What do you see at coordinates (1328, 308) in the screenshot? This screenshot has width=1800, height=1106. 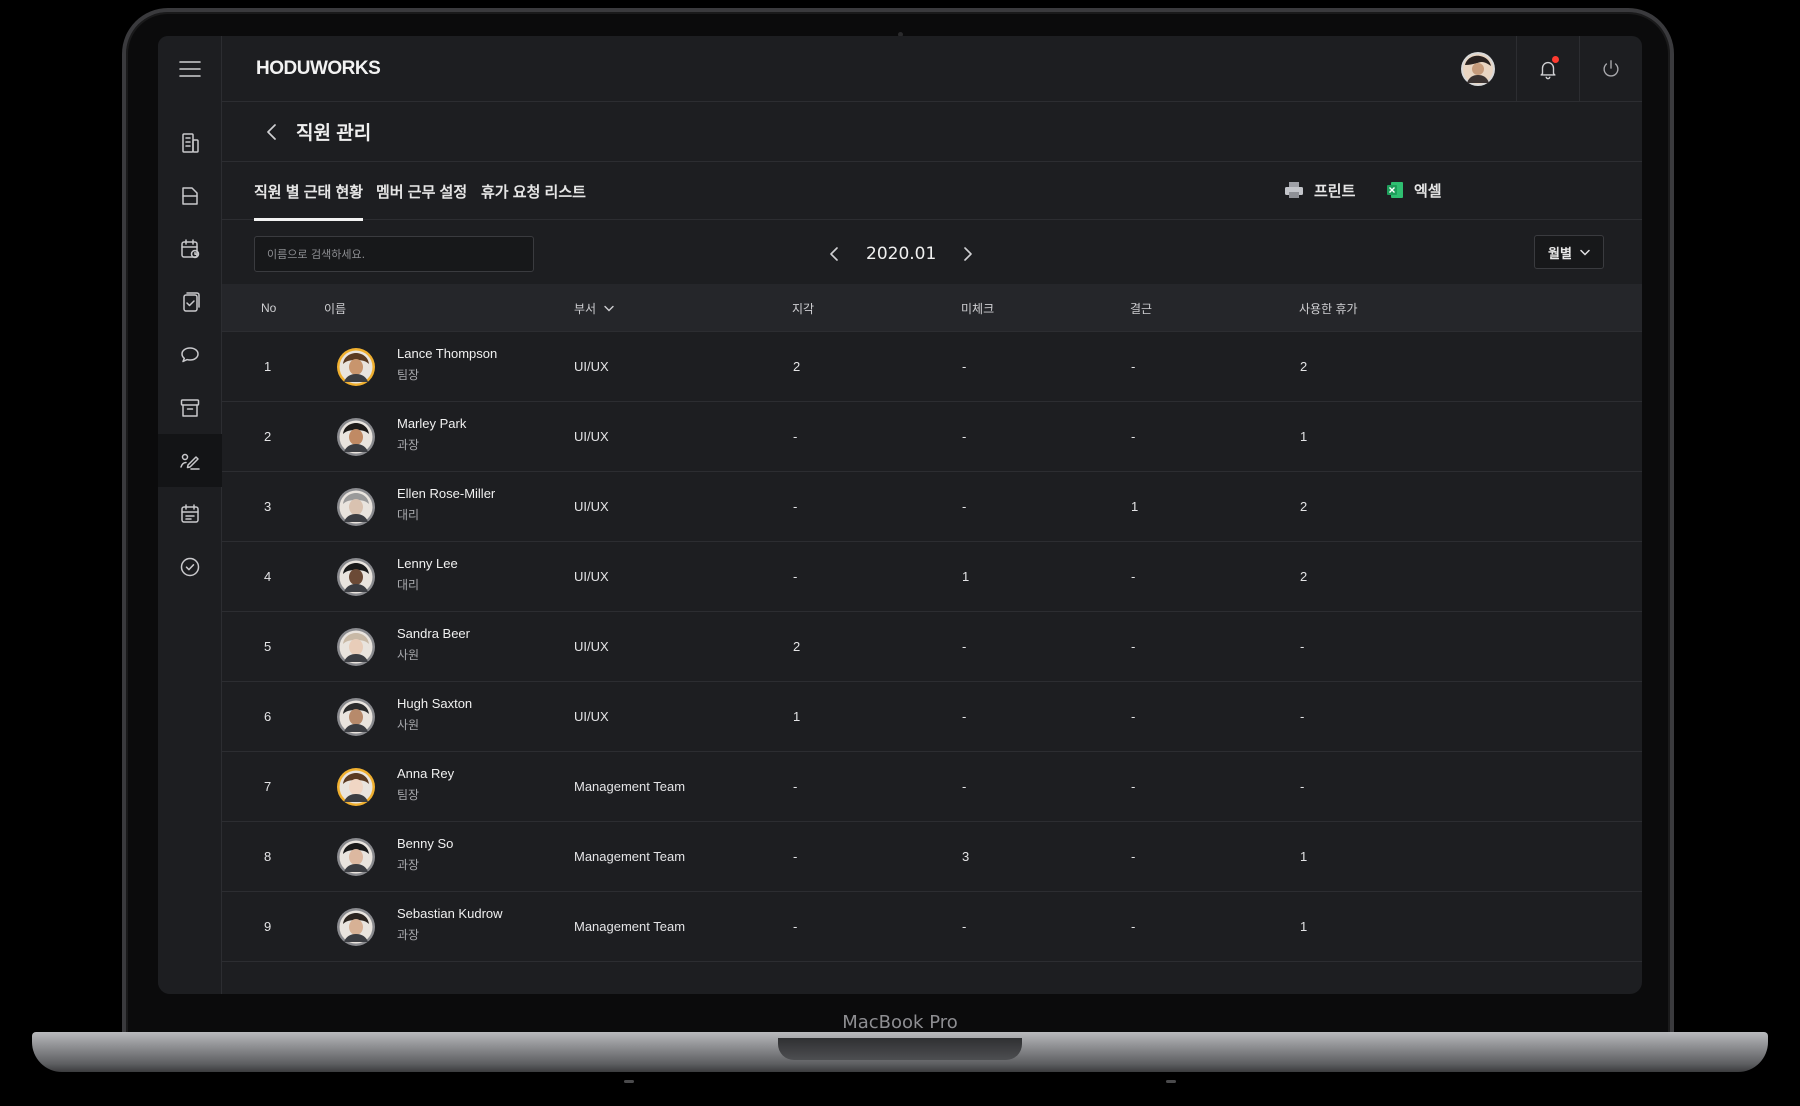 I see `column-header-leave-used: 사용한 휴가` at bounding box center [1328, 308].